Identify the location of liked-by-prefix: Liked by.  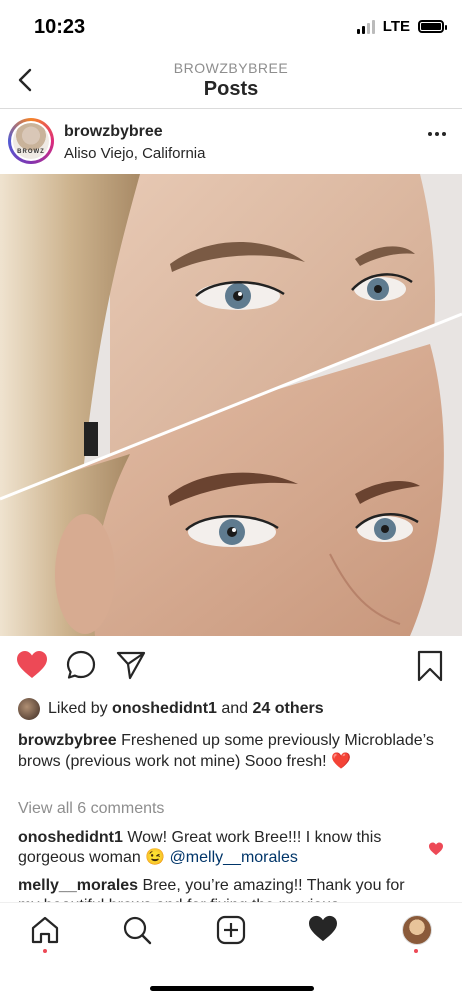
(80, 708).